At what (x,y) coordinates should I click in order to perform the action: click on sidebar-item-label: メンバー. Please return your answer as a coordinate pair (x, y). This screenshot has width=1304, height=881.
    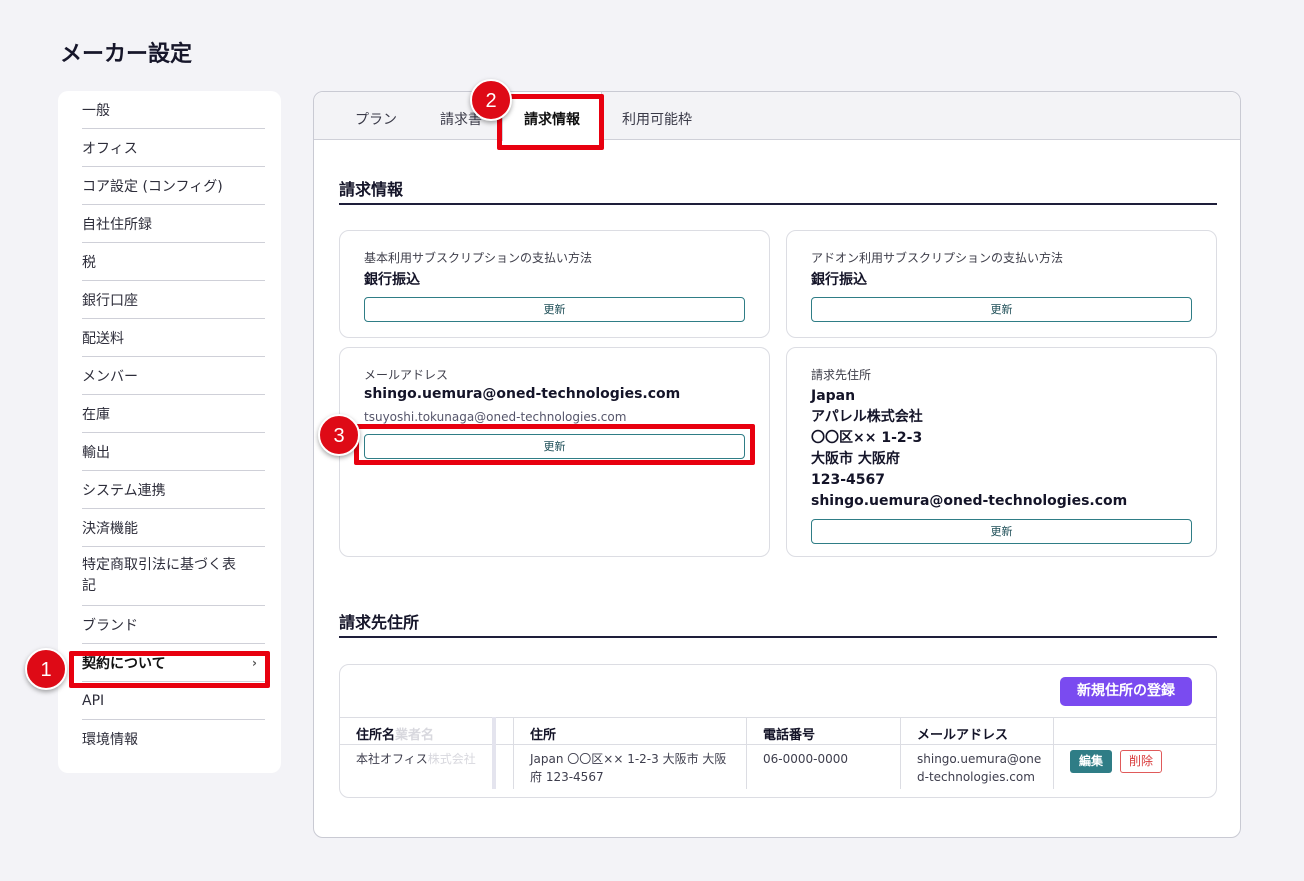
    Looking at the image, I should click on (110, 376).